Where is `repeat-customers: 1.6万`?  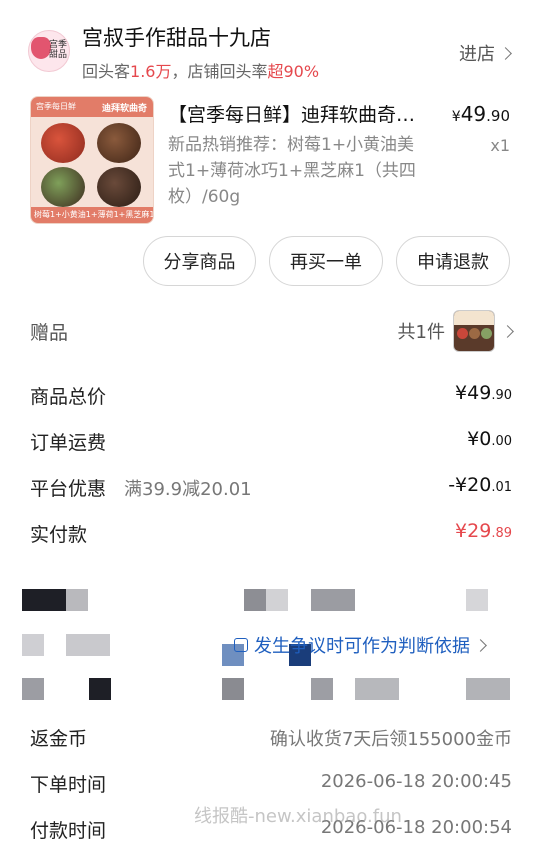 repeat-customers: 1.6万 is located at coordinates (151, 71).